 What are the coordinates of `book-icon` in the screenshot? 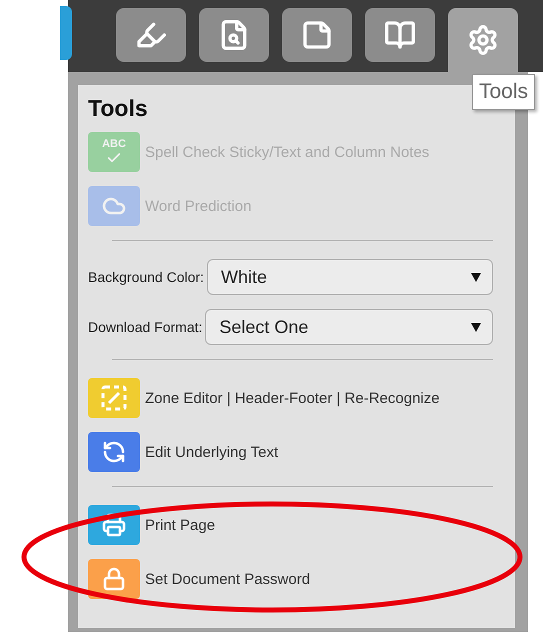 It's located at (400, 35).